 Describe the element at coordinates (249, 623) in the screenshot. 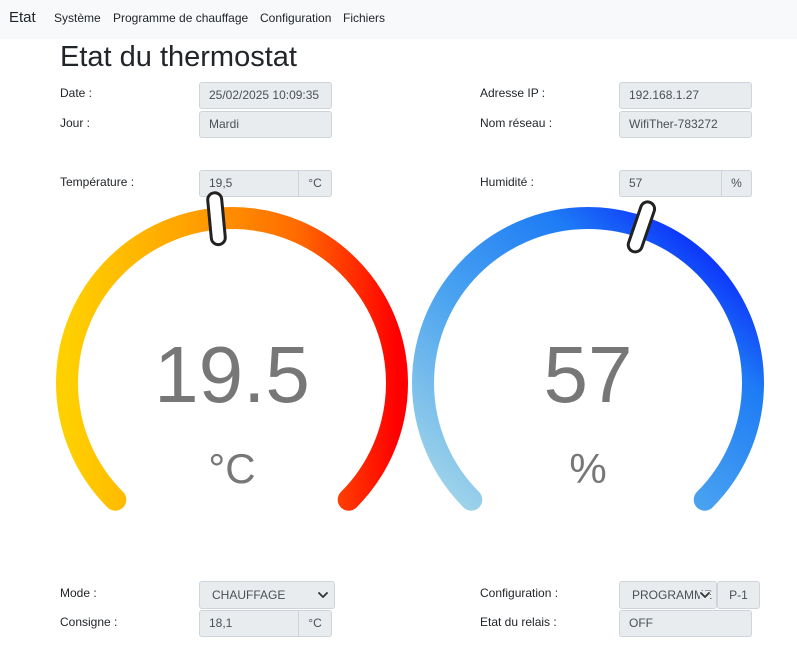

I see `setpoint-field: 18,1` at that location.